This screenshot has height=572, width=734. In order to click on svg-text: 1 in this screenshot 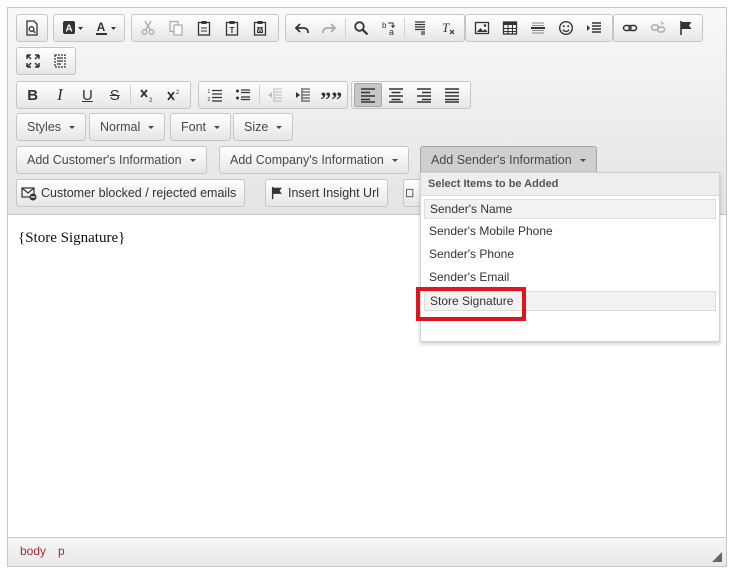, I will do `click(208, 92)`.